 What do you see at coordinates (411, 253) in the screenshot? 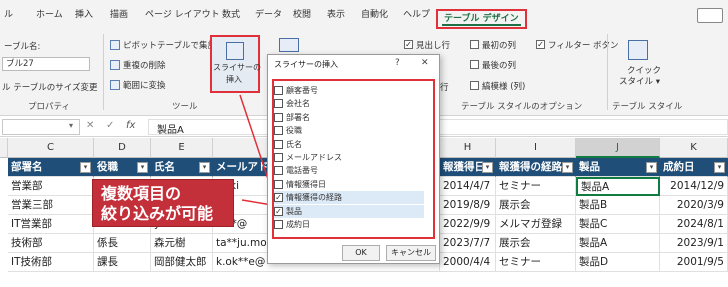
I see `cancel-button: キャンセル` at bounding box center [411, 253].